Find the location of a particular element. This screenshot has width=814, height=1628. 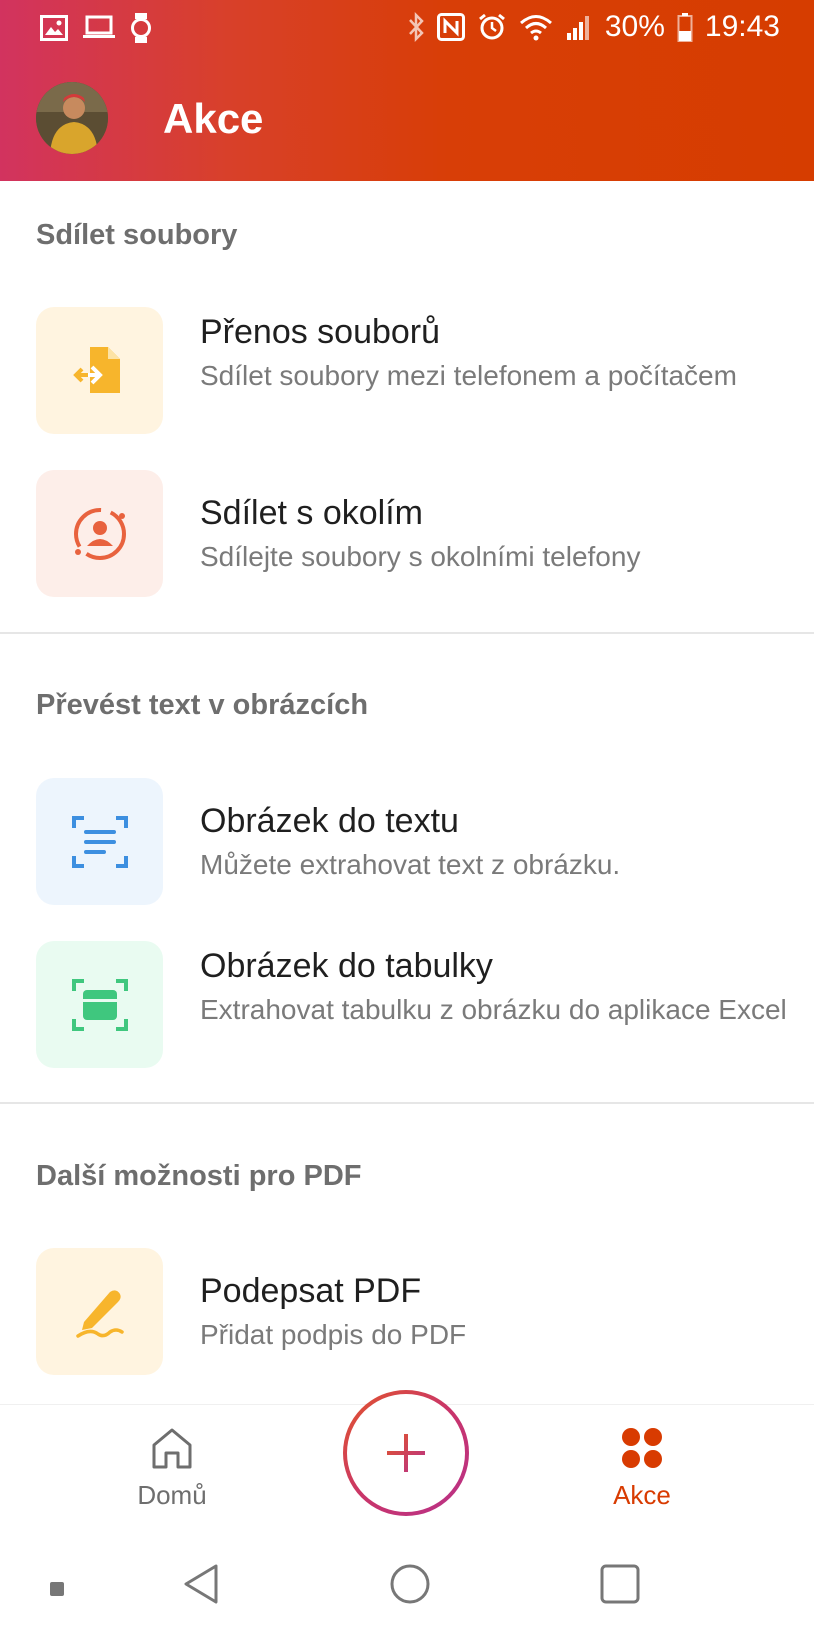

battery-icon is located at coordinates (685, 27).